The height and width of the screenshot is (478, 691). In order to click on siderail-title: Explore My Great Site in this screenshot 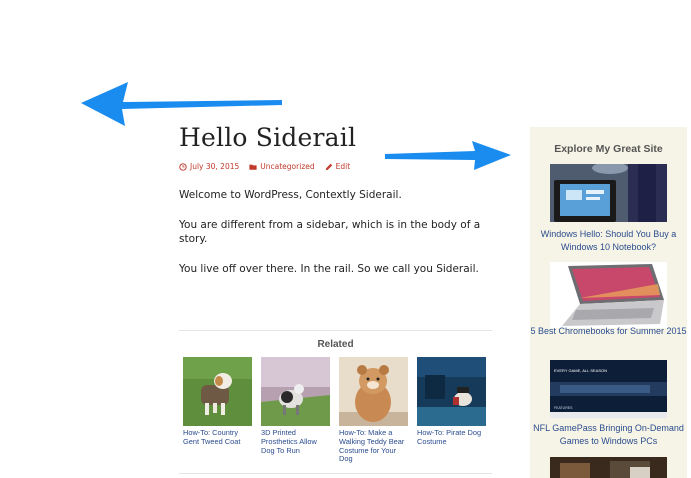, I will do `click(608, 149)`.